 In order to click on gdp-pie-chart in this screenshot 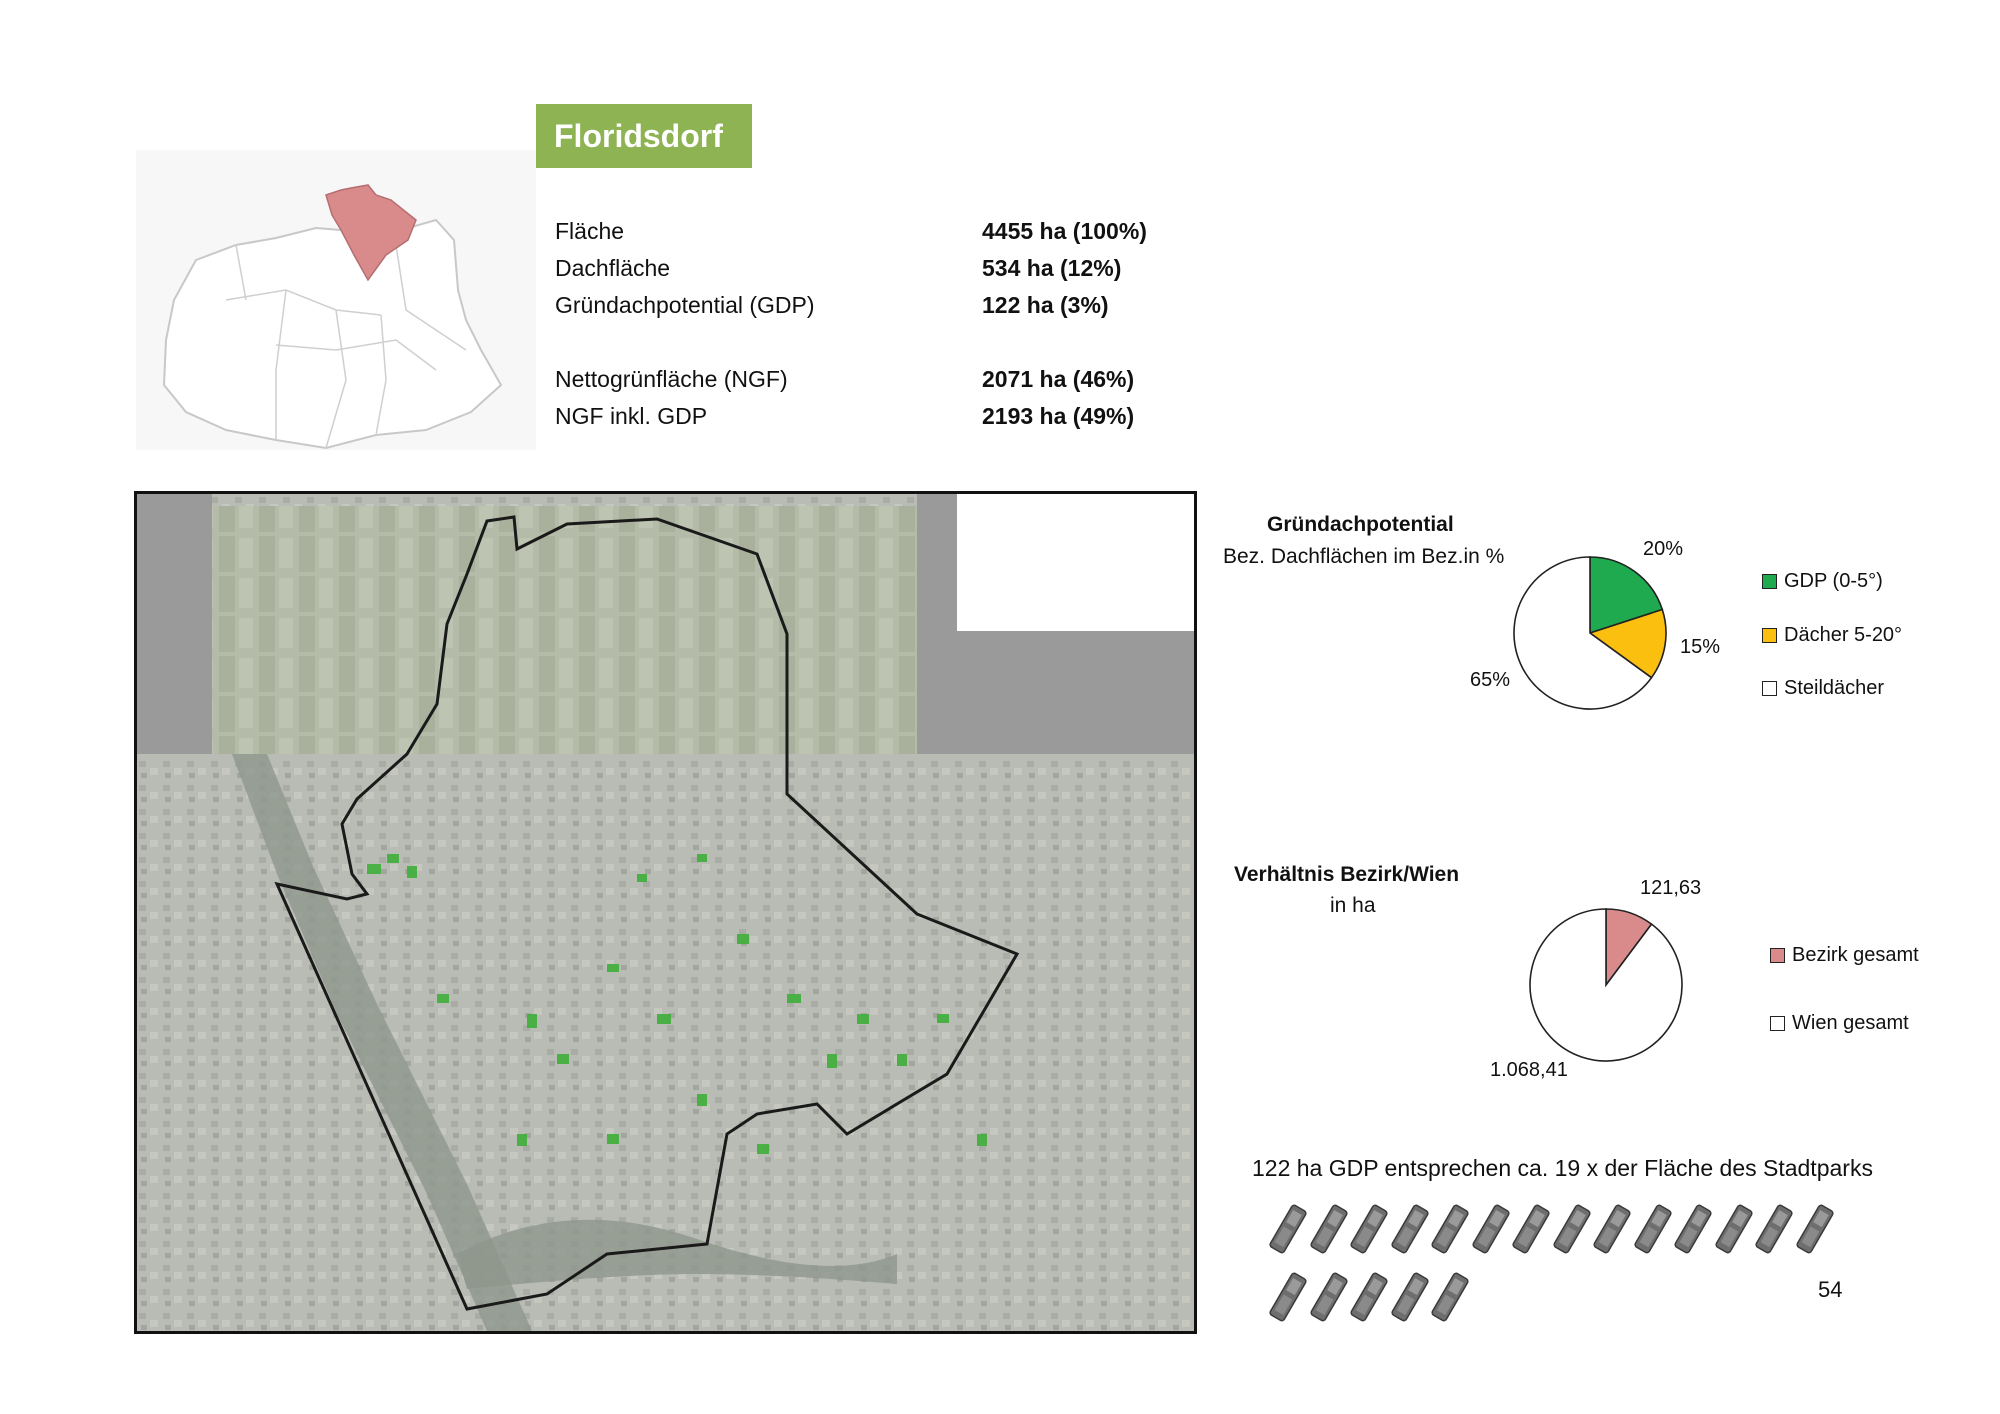, I will do `click(1590, 633)`.